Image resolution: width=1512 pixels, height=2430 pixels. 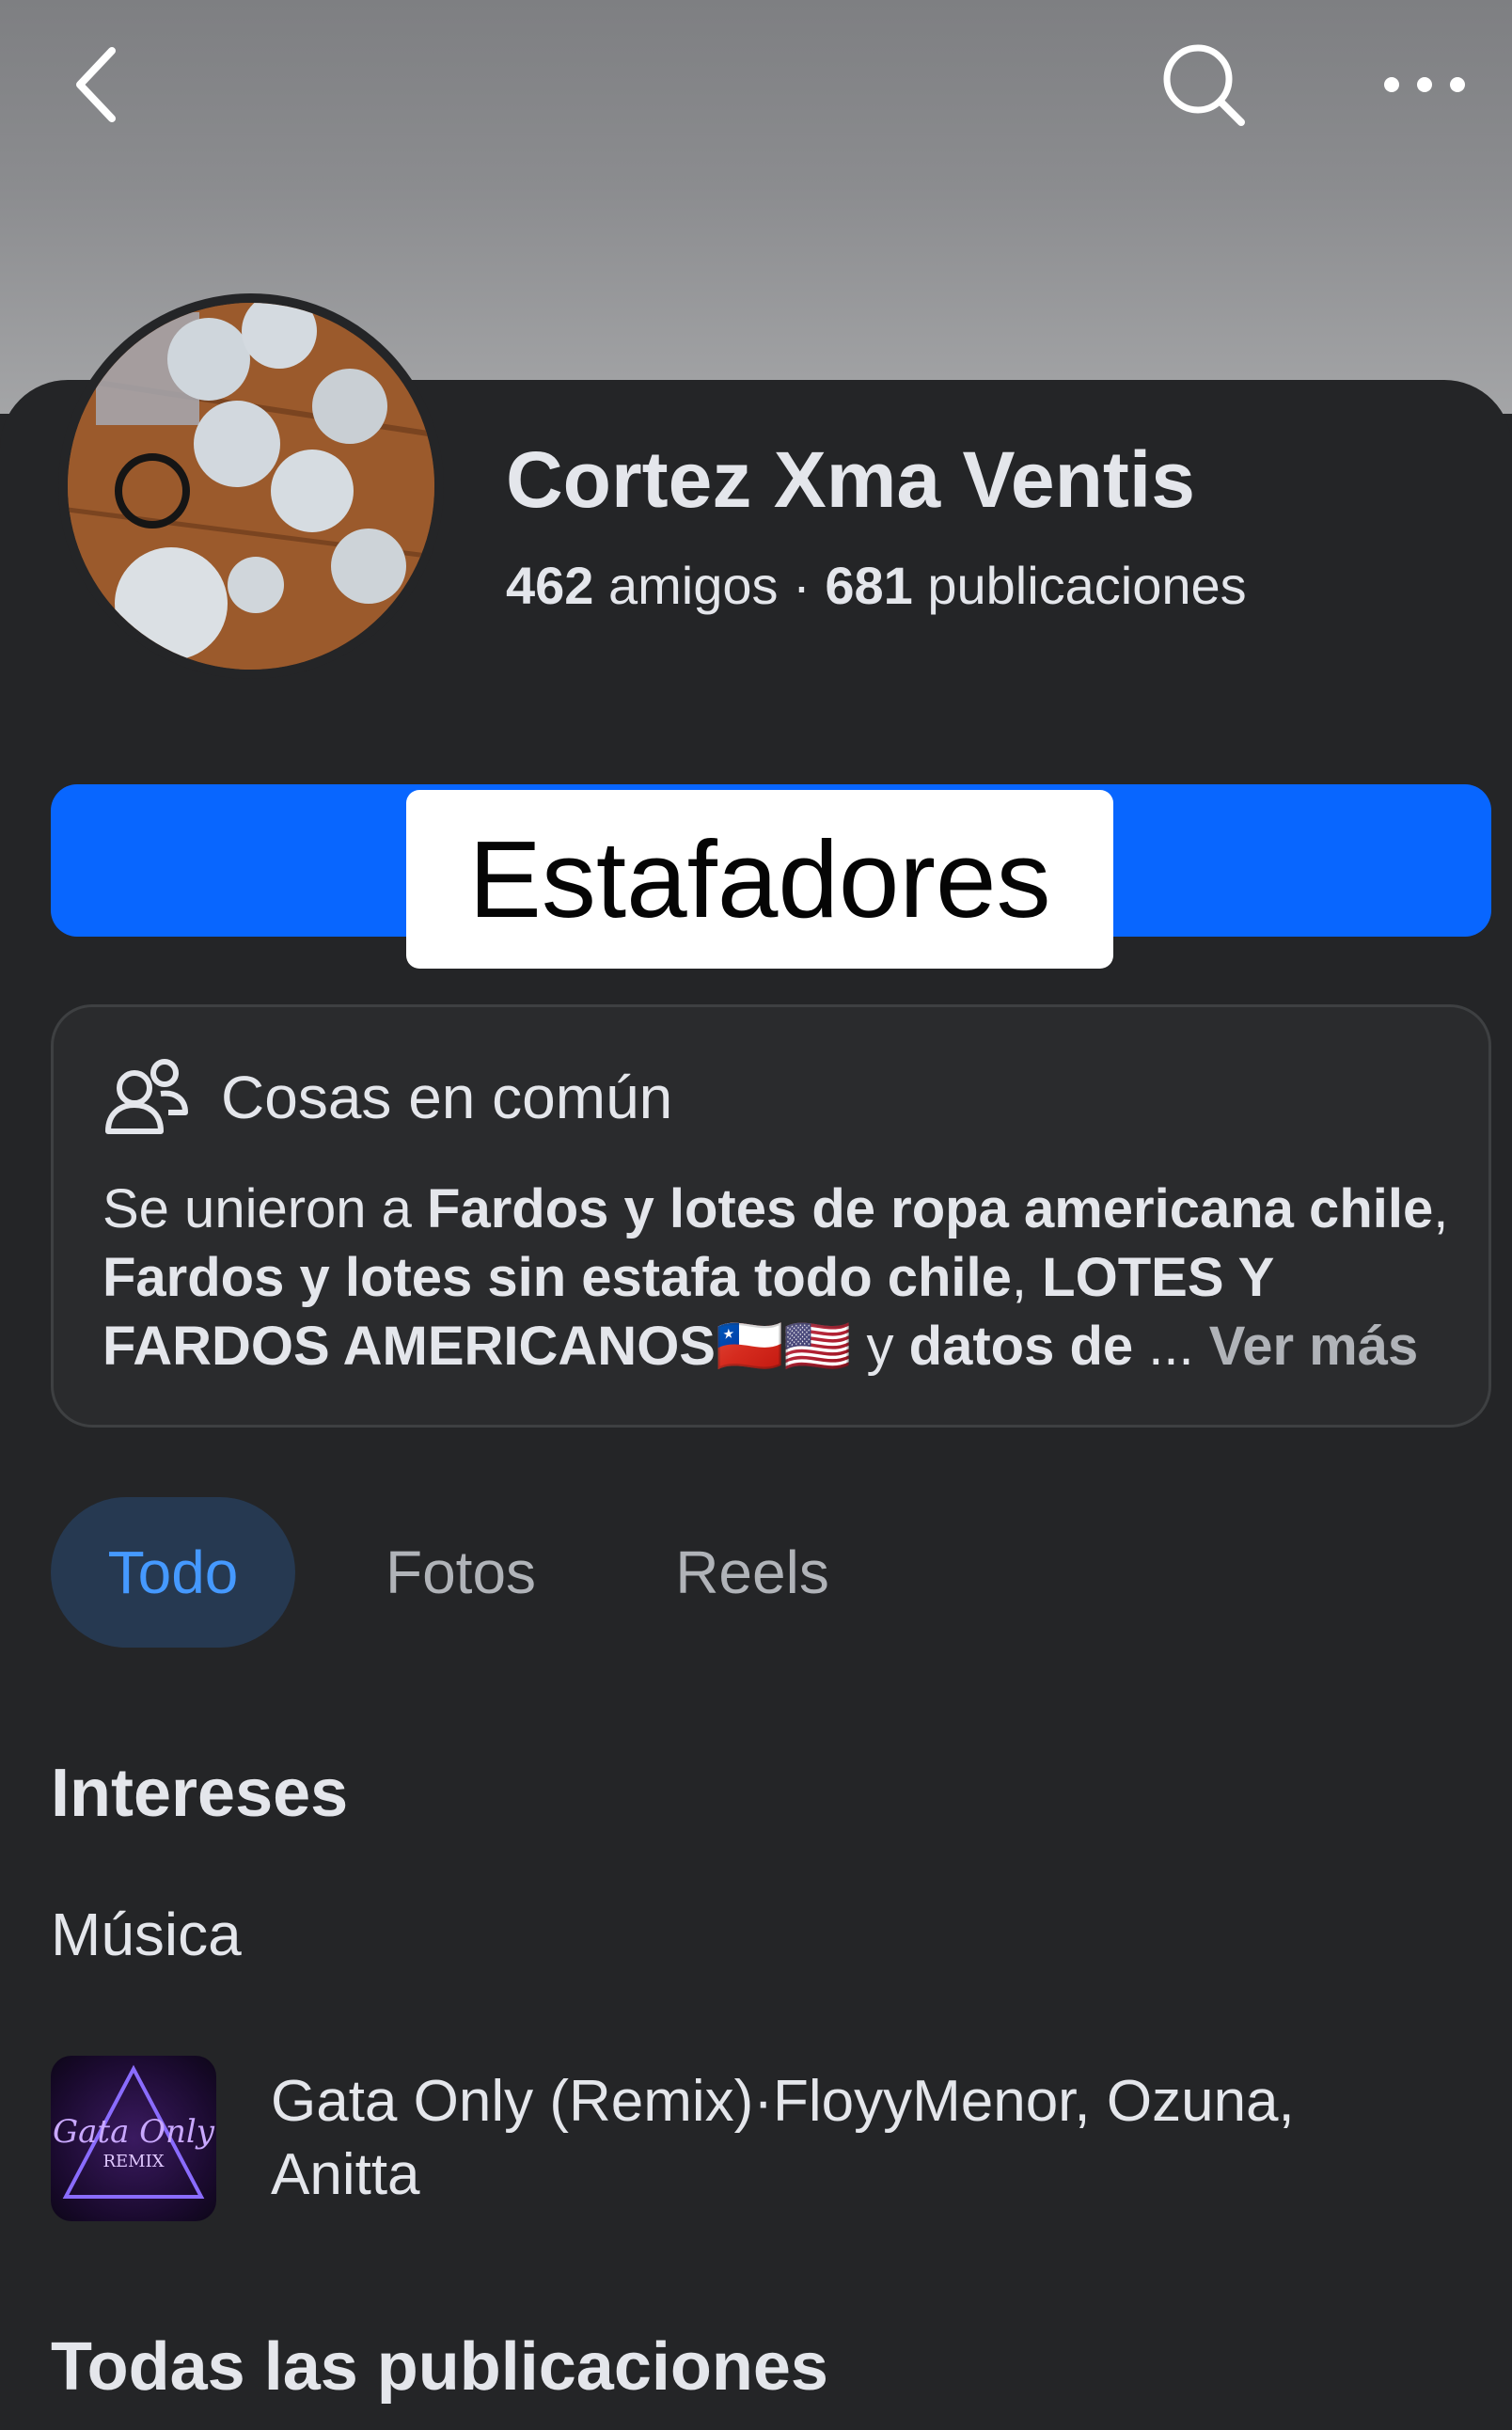 I want to click on interests-category: Música, so click(x=146, y=1934).